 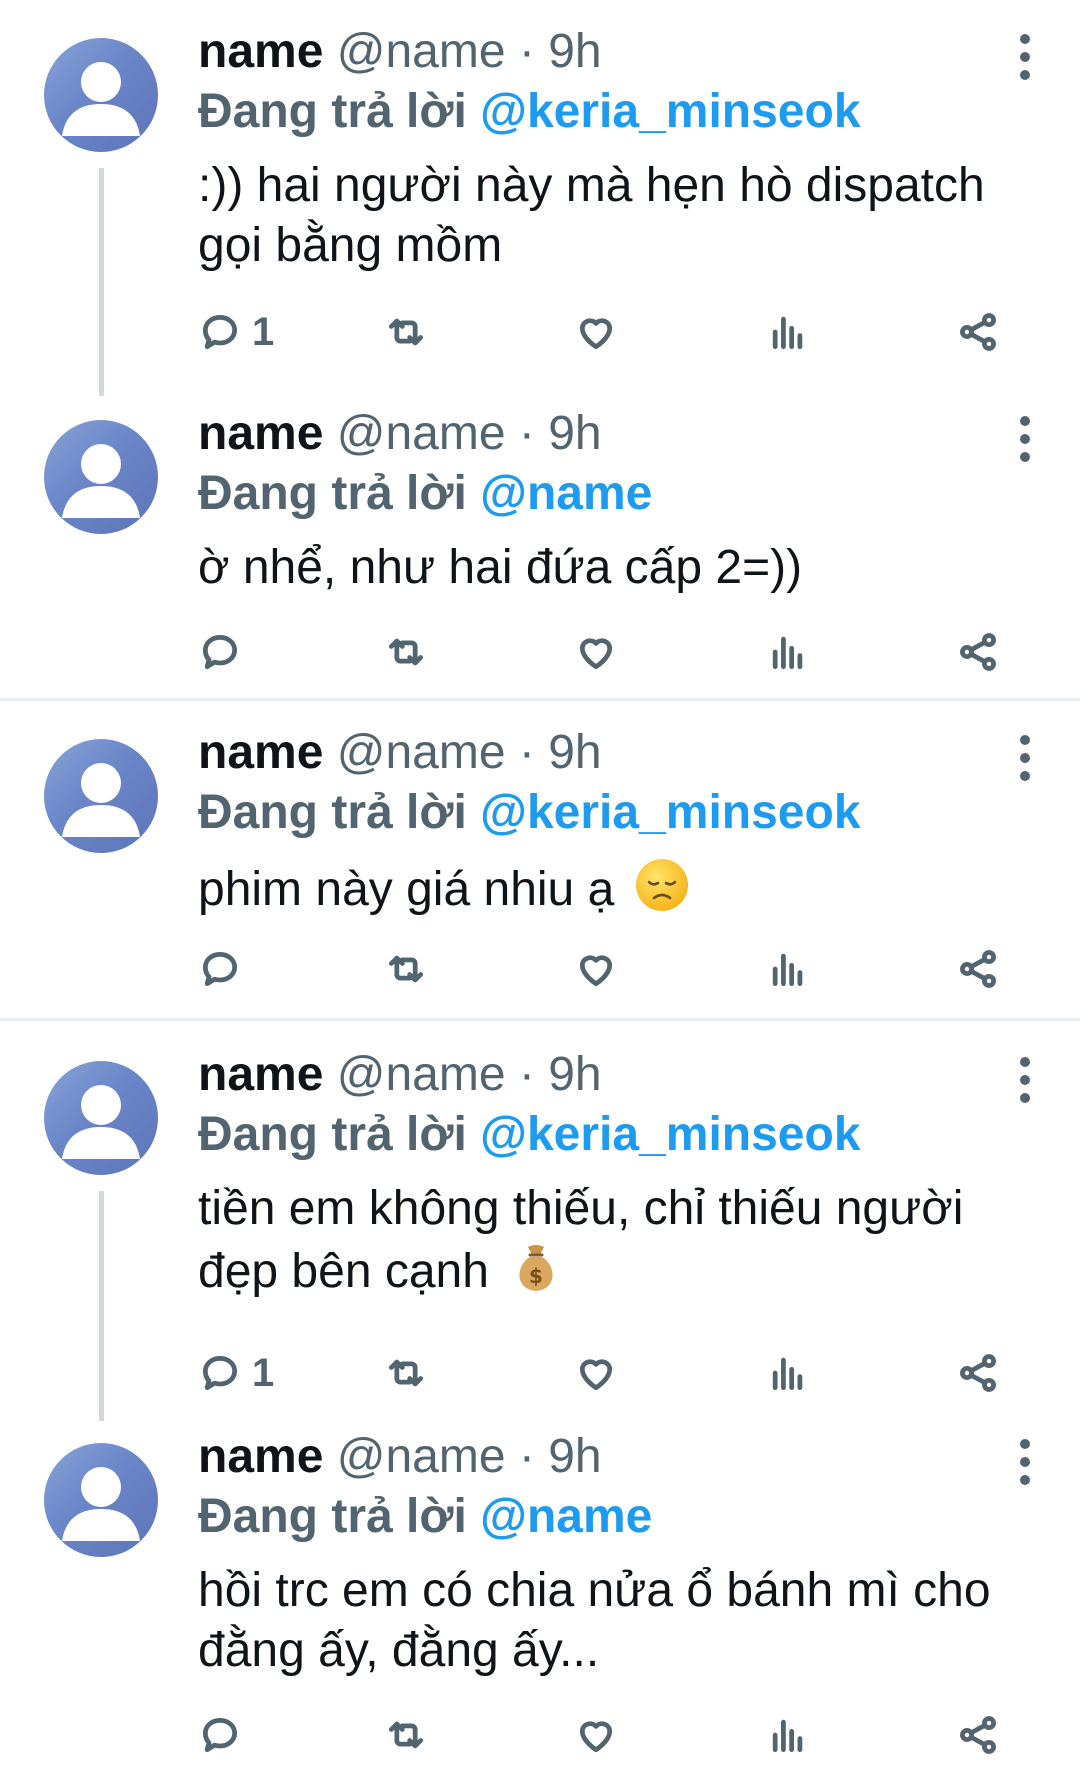 I want to click on retweet-icon, so click(x=406, y=969).